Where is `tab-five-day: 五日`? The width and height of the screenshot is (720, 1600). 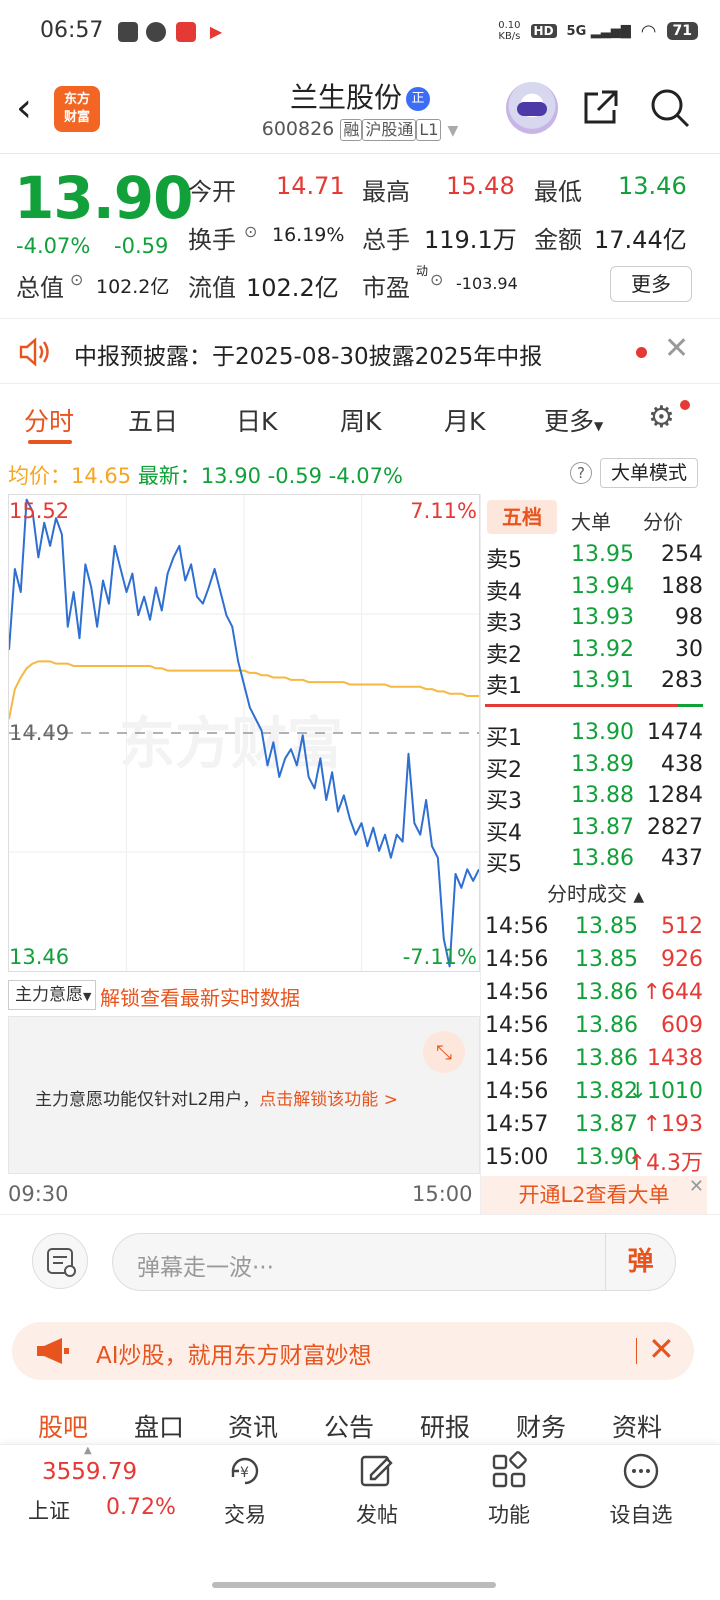 tab-five-day: 五日 is located at coordinates (153, 420).